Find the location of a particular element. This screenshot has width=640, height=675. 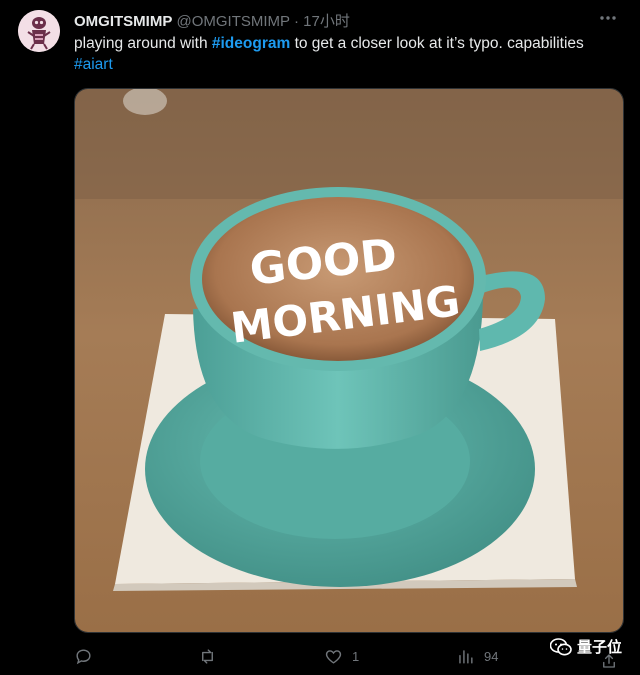

more-options-icon is located at coordinates (608, 18).